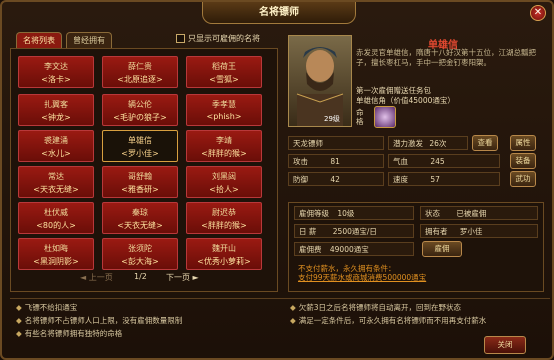 The image size is (554, 360). What do you see at coordinates (140, 254) in the screenshot?
I see `general-card: 张须陀 <彭大海>` at bounding box center [140, 254].